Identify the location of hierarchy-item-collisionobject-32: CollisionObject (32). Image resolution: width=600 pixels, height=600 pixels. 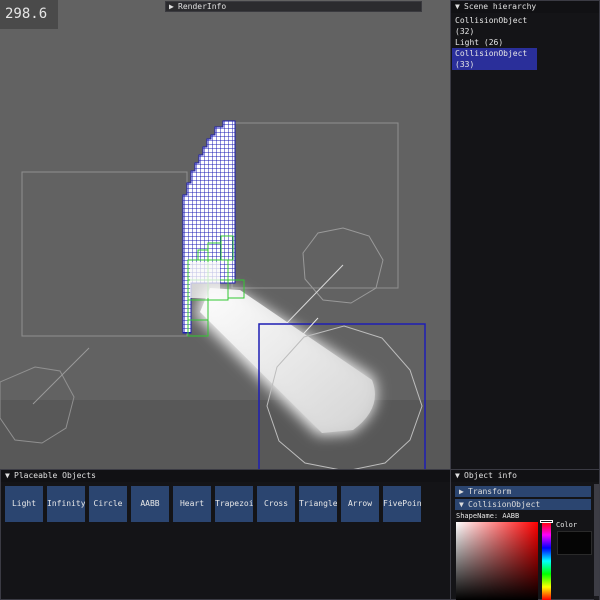
(494, 26).